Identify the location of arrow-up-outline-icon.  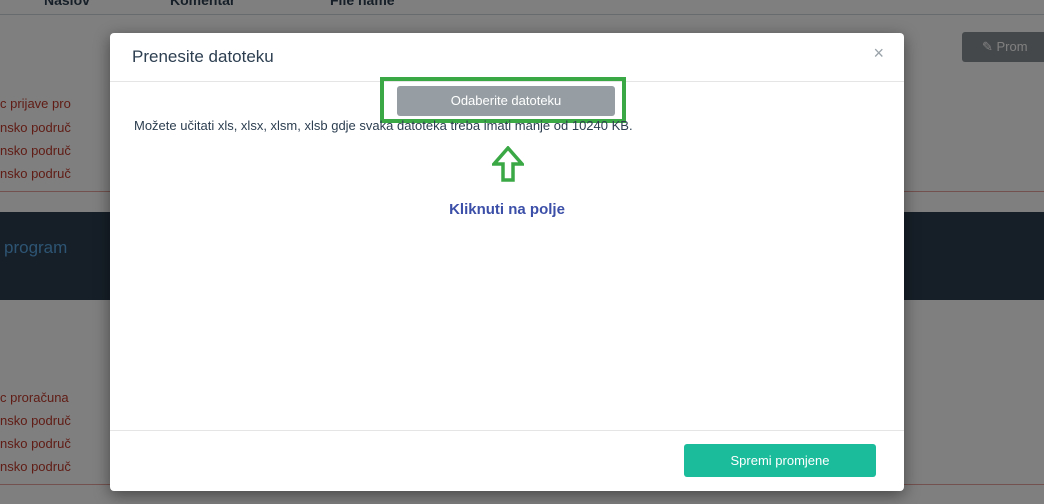
(508, 164).